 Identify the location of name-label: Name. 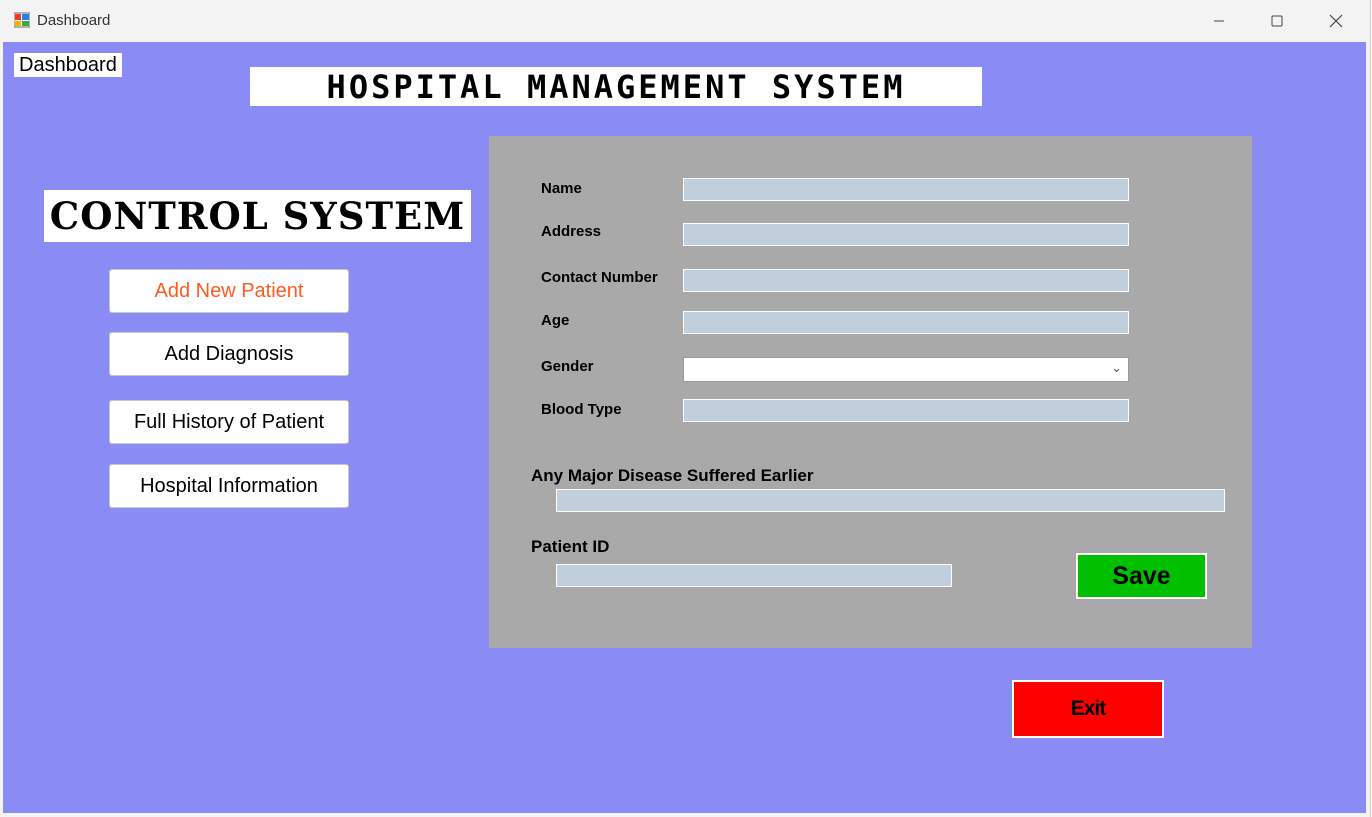
(561, 188).